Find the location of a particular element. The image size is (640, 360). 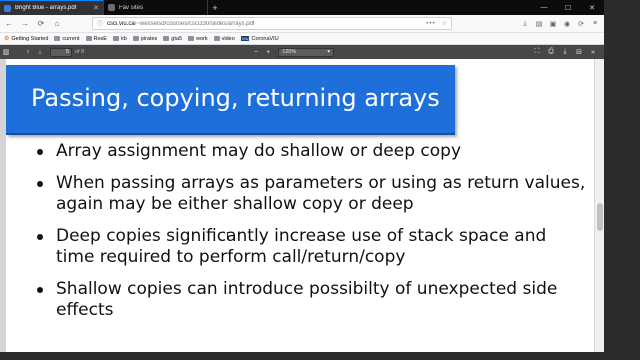

page-count: of 8 is located at coordinates (80, 52).